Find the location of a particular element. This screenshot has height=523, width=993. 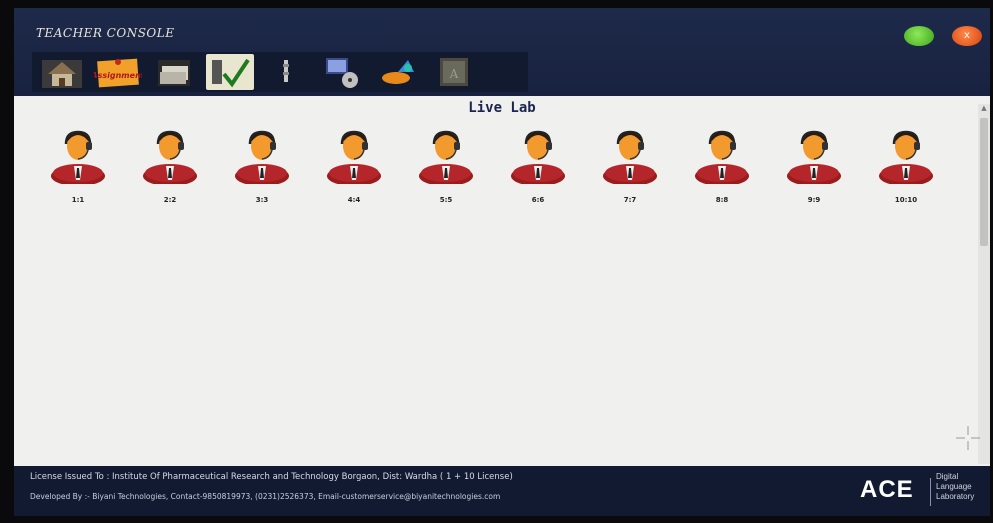

close-button: x is located at coordinates (967, 36).